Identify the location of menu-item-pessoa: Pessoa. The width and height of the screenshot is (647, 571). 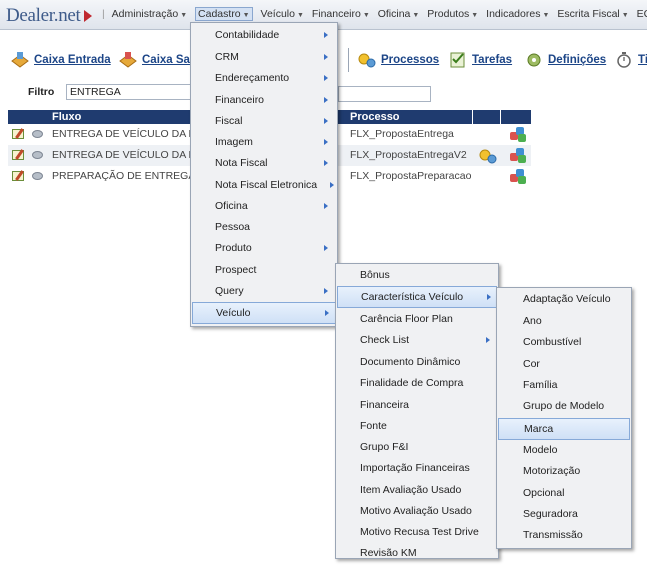
(264, 227).